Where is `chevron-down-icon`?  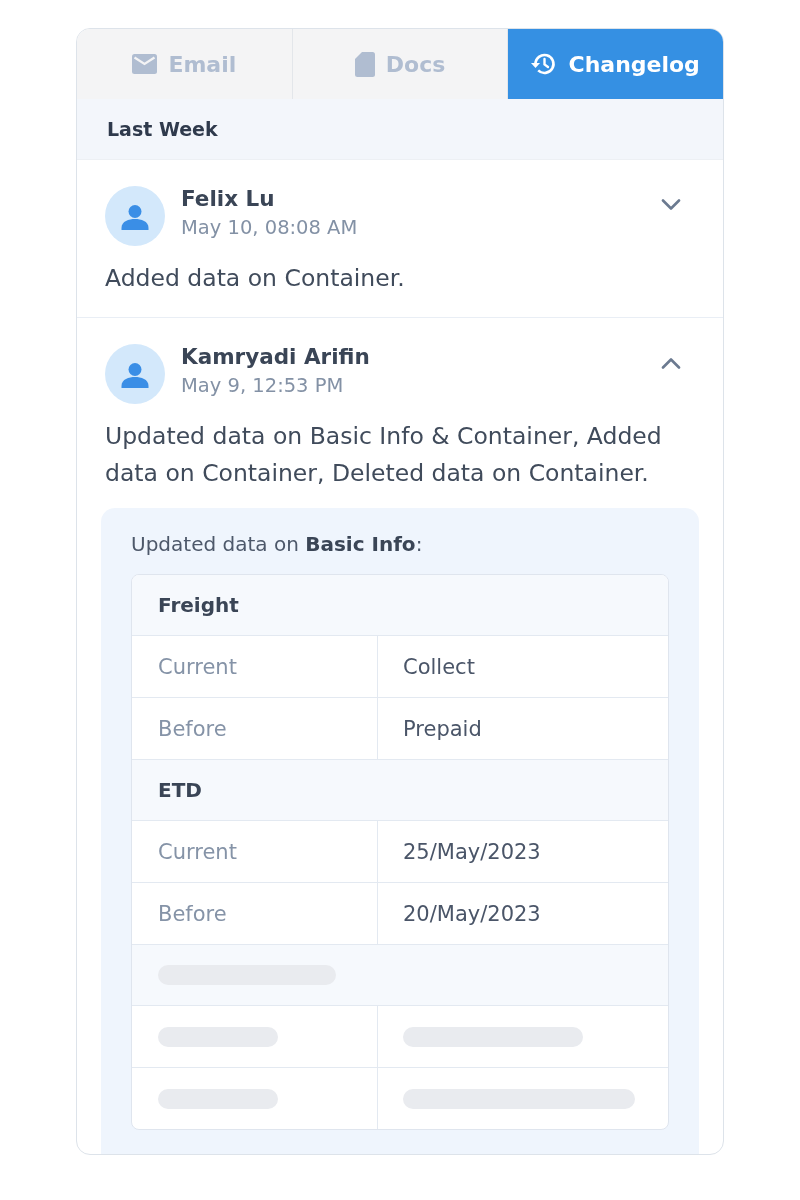 chevron-down-icon is located at coordinates (671, 205).